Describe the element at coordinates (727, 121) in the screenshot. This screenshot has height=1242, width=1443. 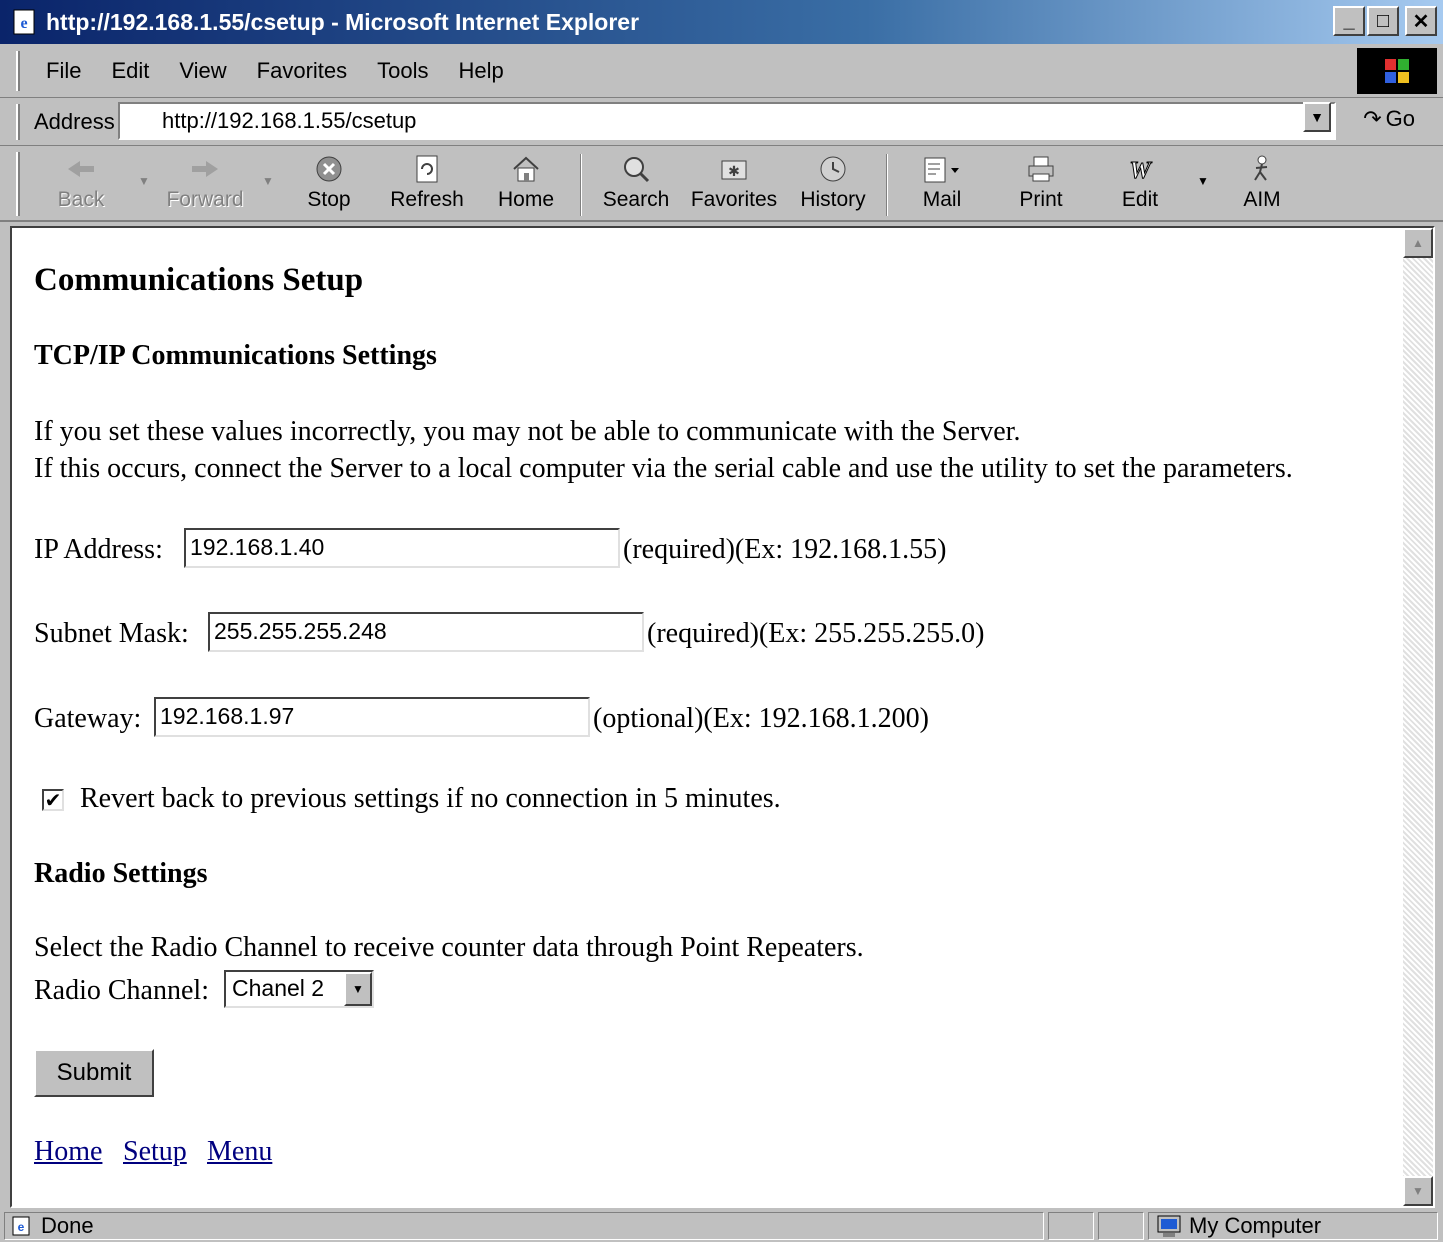
I see `address-input: http://192.168.1.55/csetup` at that location.